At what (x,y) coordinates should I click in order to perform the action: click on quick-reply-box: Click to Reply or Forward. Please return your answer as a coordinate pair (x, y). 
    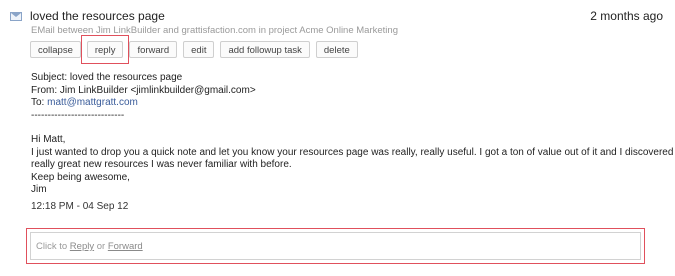
    Looking at the image, I should click on (335, 246).